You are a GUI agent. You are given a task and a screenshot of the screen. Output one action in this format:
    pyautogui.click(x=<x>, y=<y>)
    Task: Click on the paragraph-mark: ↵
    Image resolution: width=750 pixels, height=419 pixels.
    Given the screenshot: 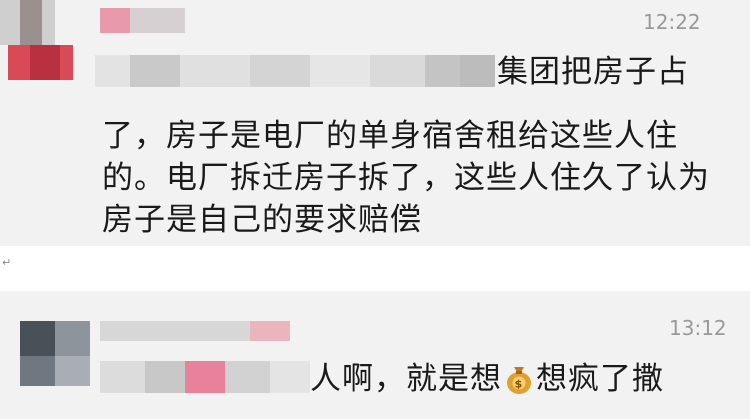 What is the action you would take?
    pyautogui.click(x=7, y=262)
    